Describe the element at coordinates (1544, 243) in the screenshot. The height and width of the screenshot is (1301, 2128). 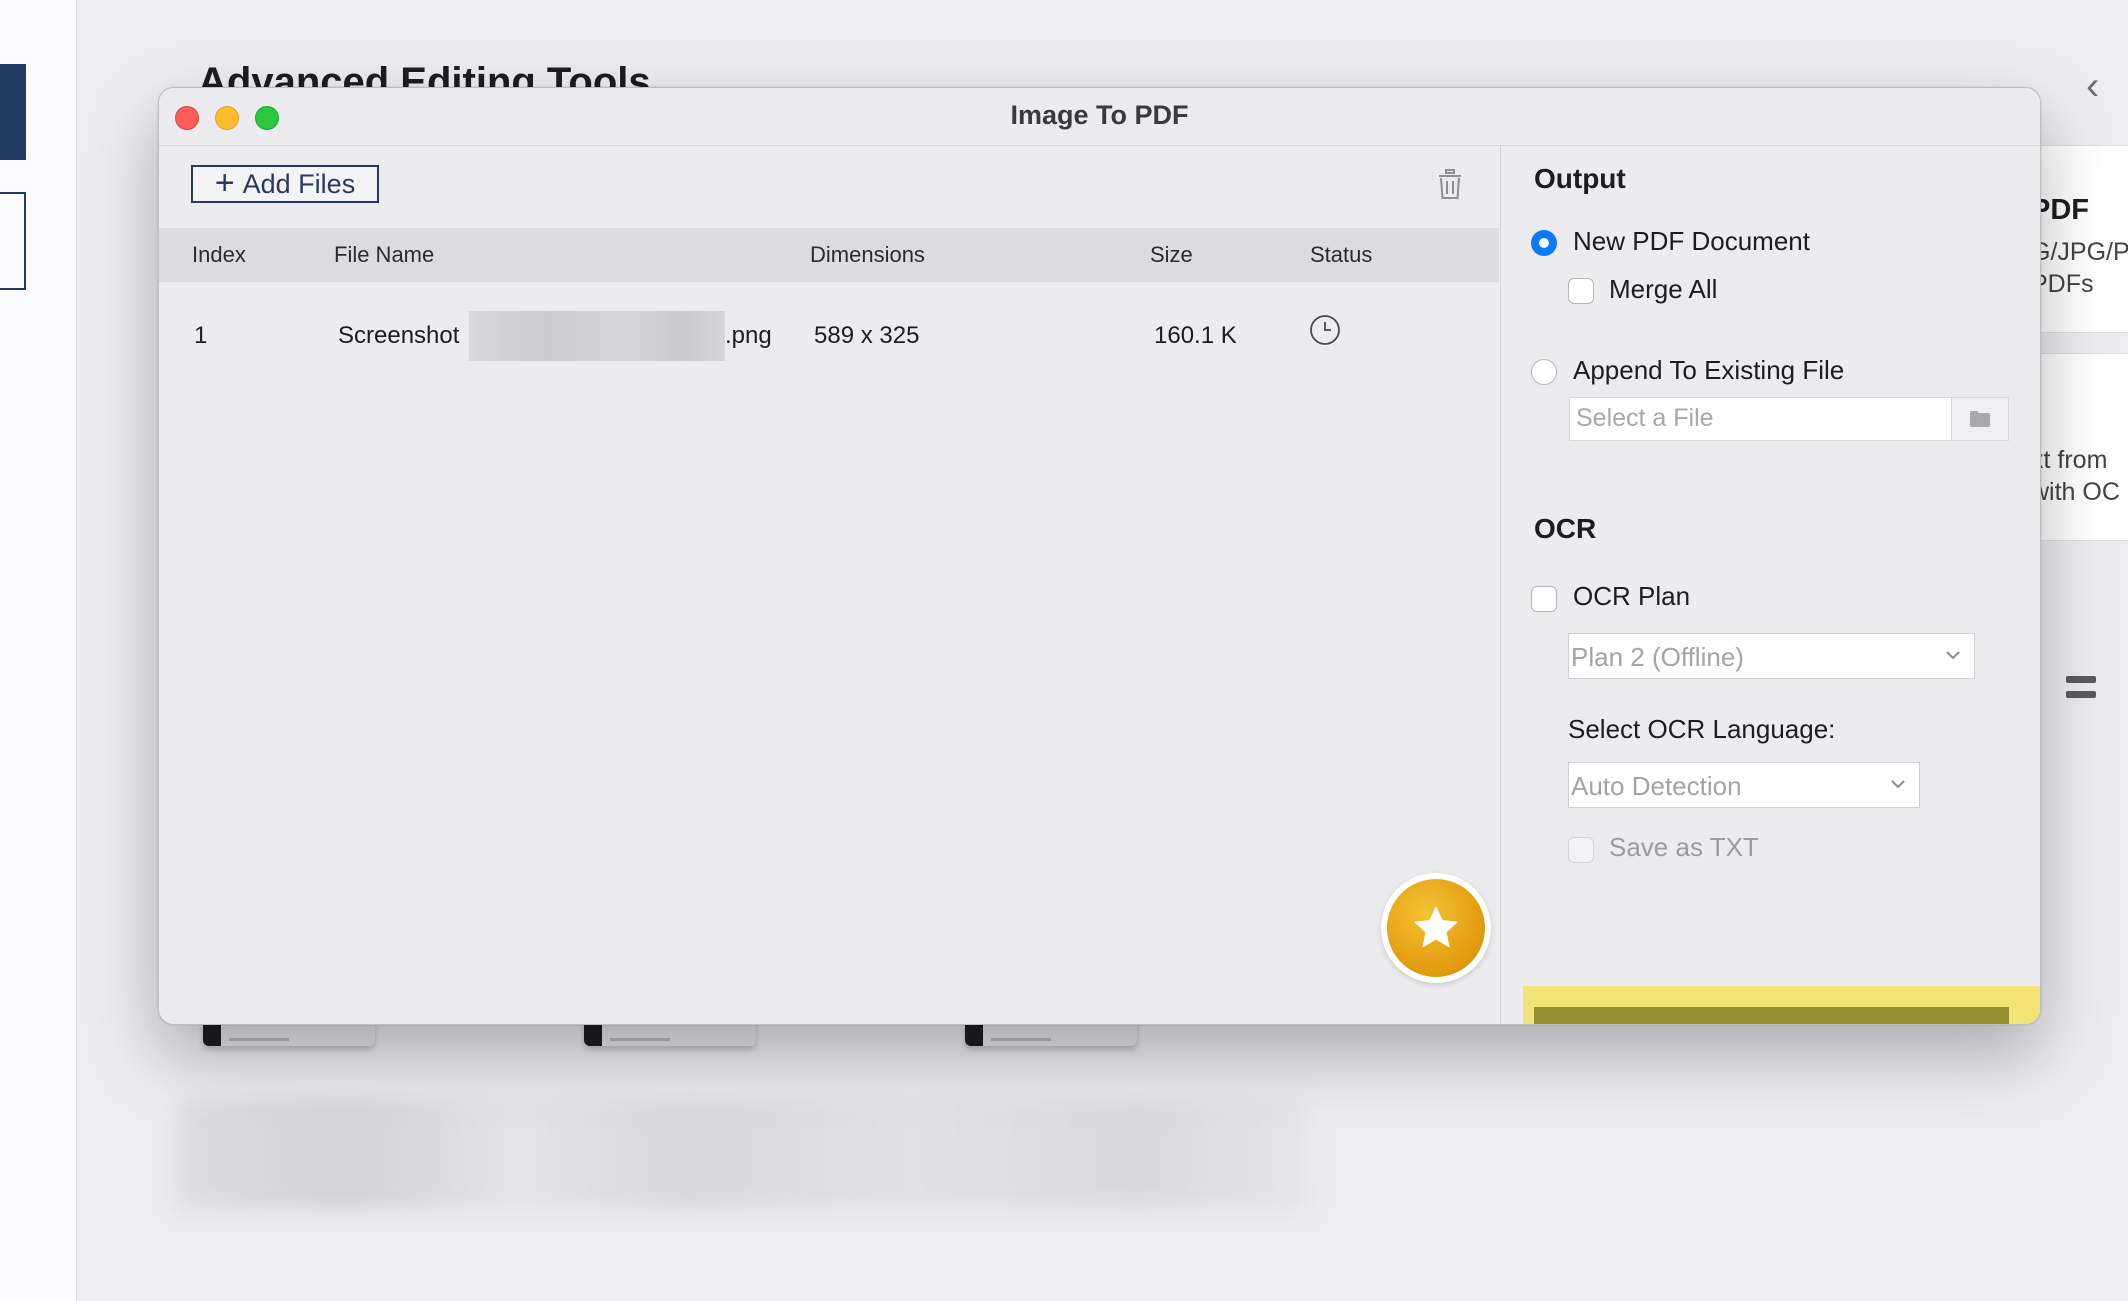
I see `new-pdf-radio` at that location.